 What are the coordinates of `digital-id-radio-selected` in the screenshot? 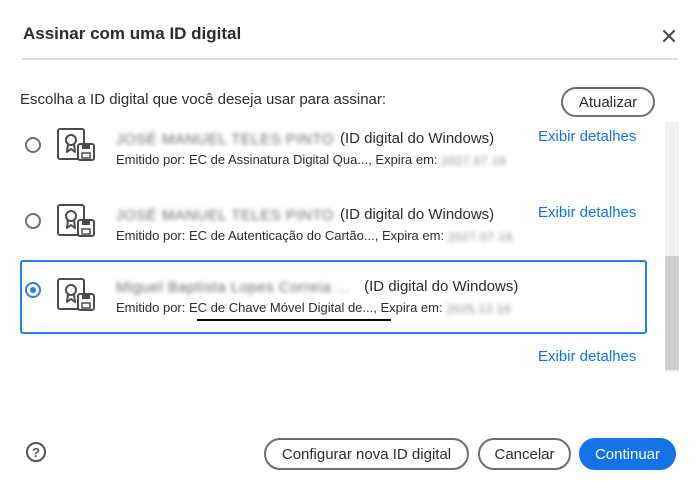 It's located at (33, 290).